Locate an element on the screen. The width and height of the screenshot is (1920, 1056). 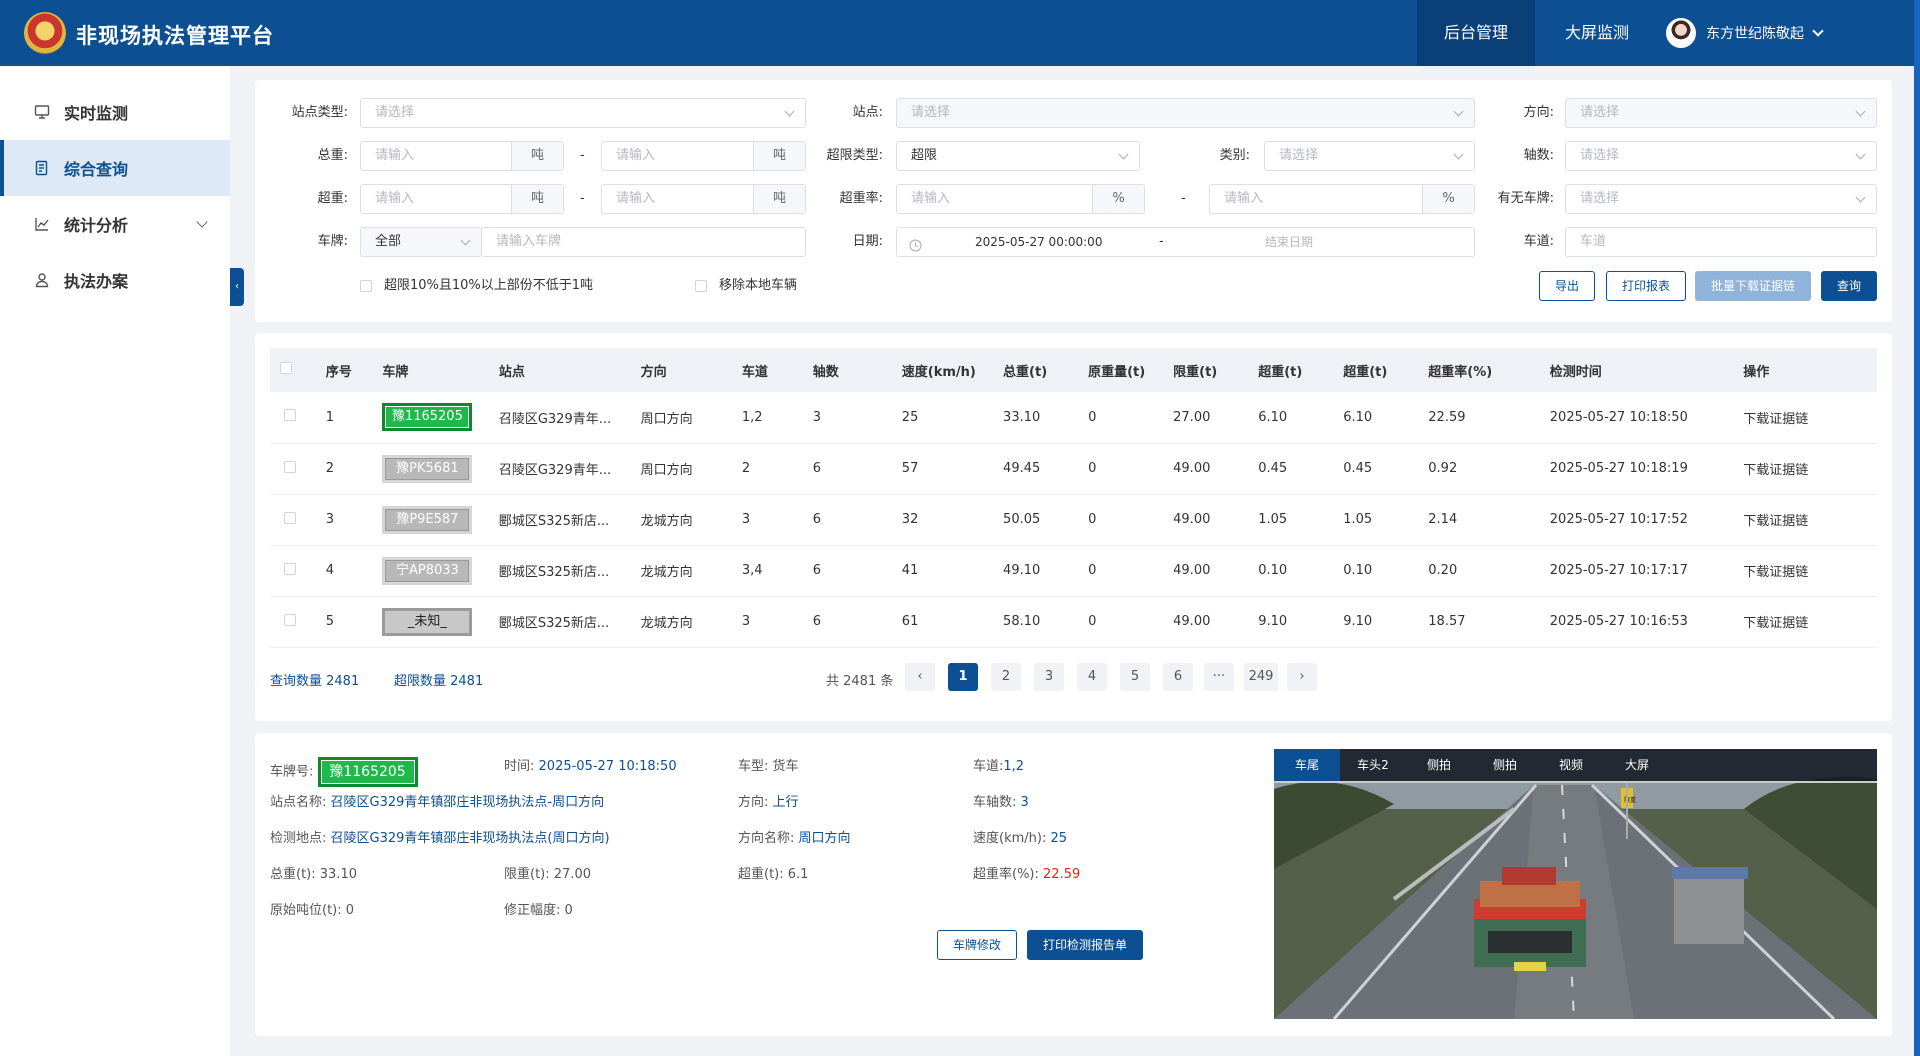
sidebar-item-realtime-monitor: 实时监测 is located at coordinates (115, 112).